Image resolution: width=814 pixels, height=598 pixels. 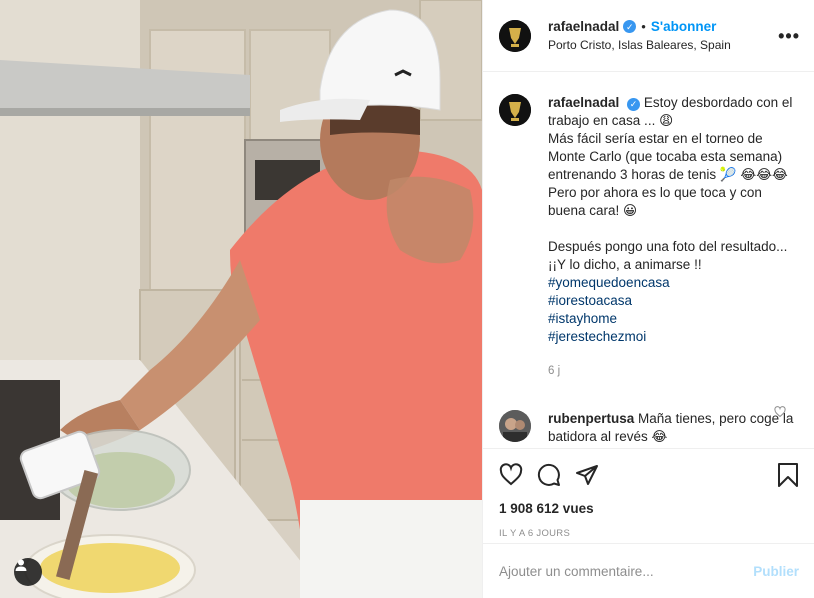 I want to click on view-count: 1 908 612 vues, so click(x=649, y=508).